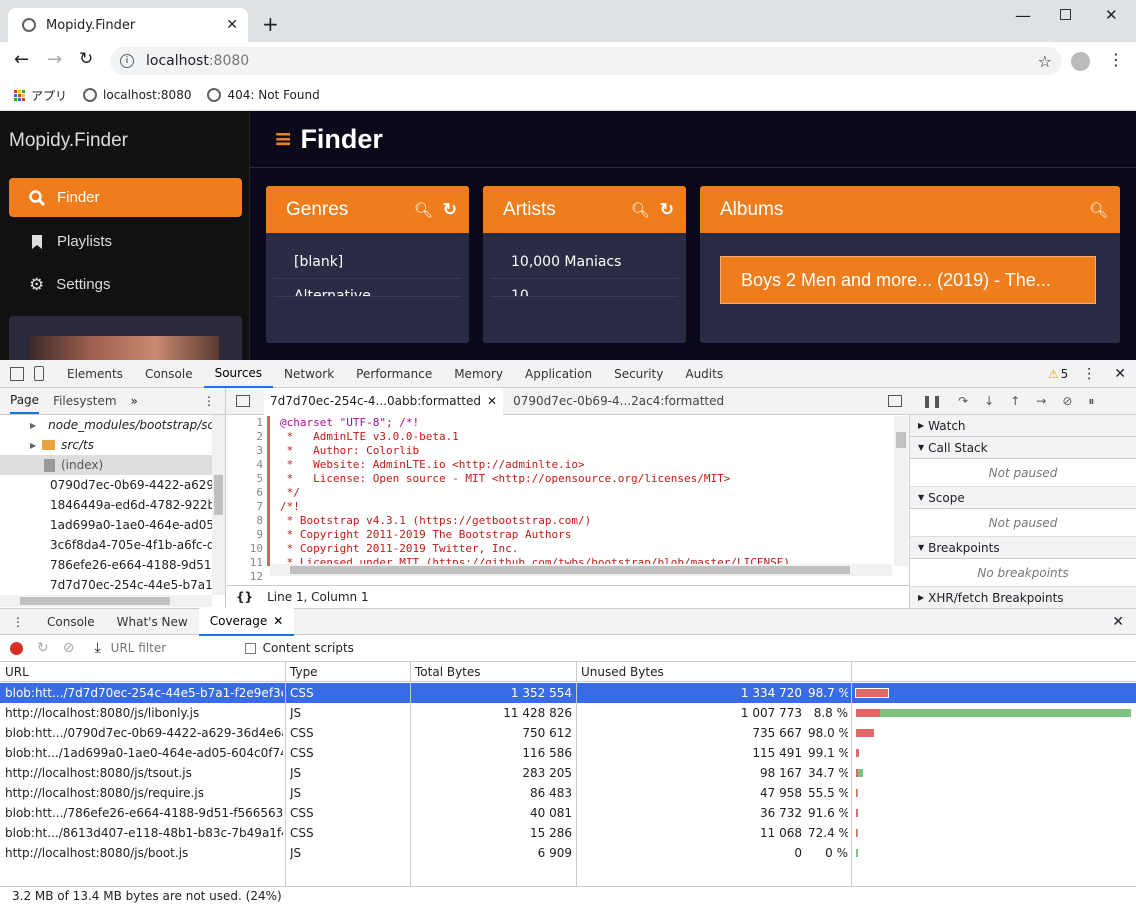 The height and width of the screenshot is (905, 1136). I want to click on tab-filesystem: Filesystem, so click(84, 401).